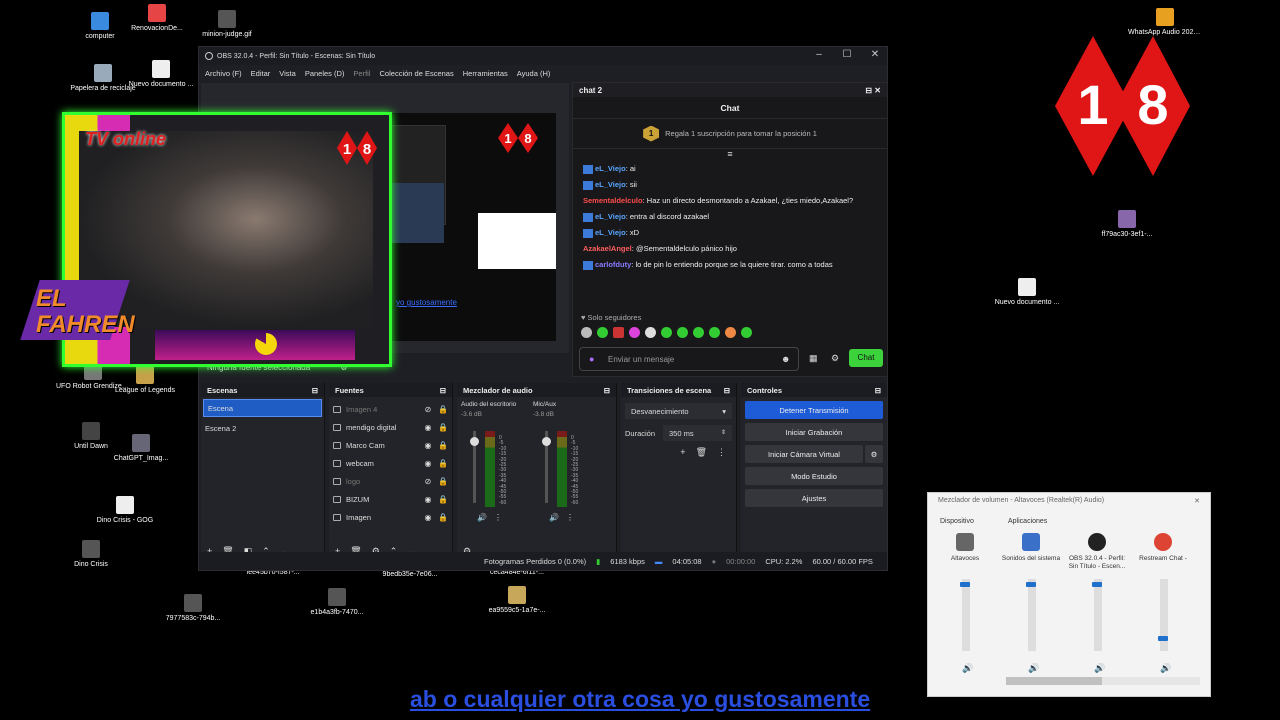 This screenshot has width=1280, height=720. Describe the element at coordinates (485, 73) in the screenshot. I see `menu-item: Herramientas` at that location.